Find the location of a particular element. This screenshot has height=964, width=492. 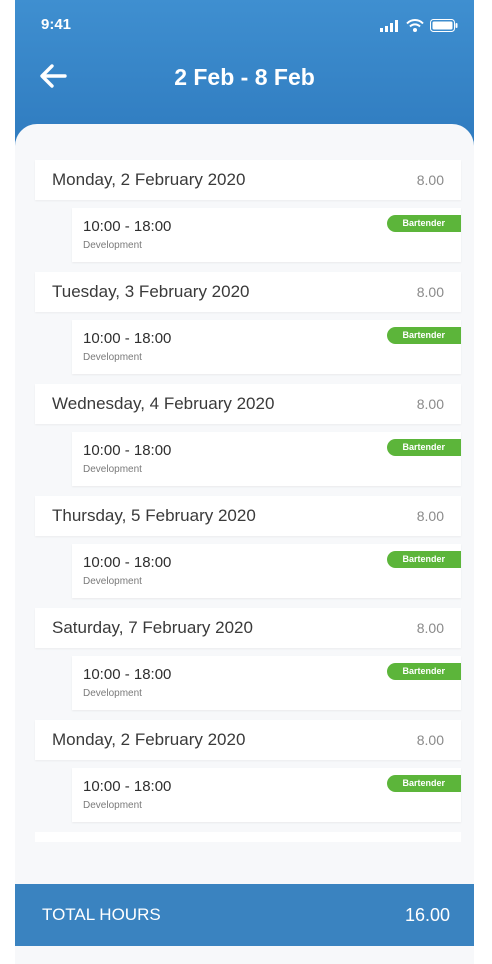

day-date: Wednesday, 4 February 2020 is located at coordinates (163, 403).